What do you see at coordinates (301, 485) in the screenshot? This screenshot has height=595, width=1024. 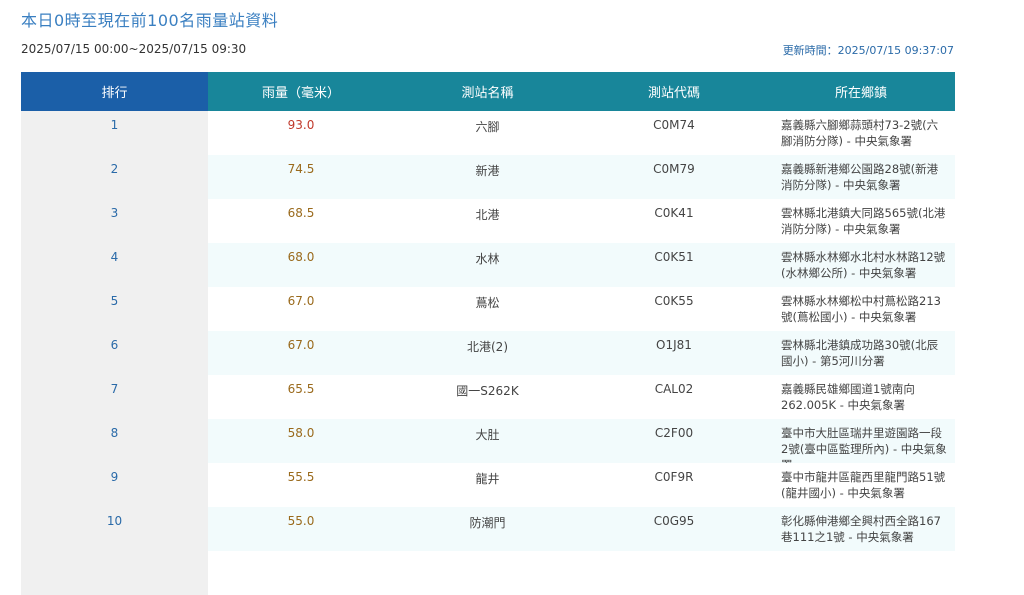 I see `rainfall-cell: 55.5` at bounding box center [301, 485].